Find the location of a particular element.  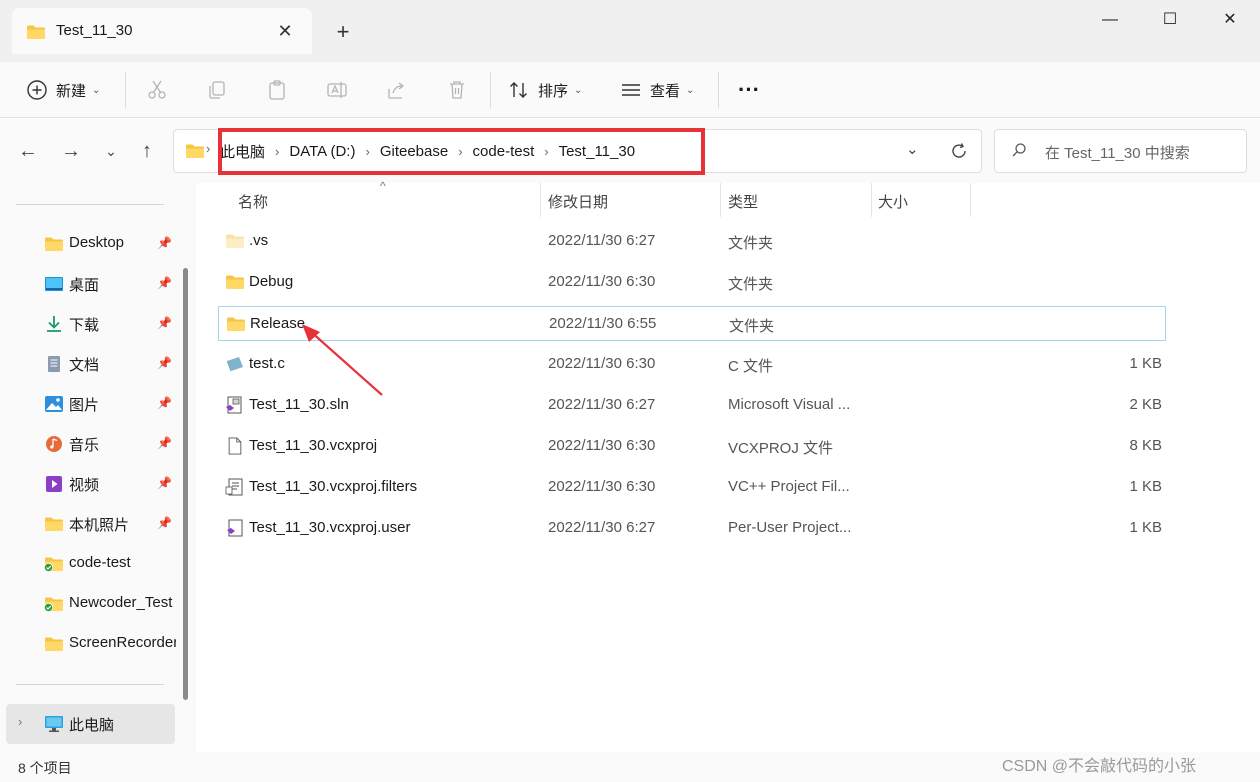

new-tab-icon: + is located at coordinates (343, 32).